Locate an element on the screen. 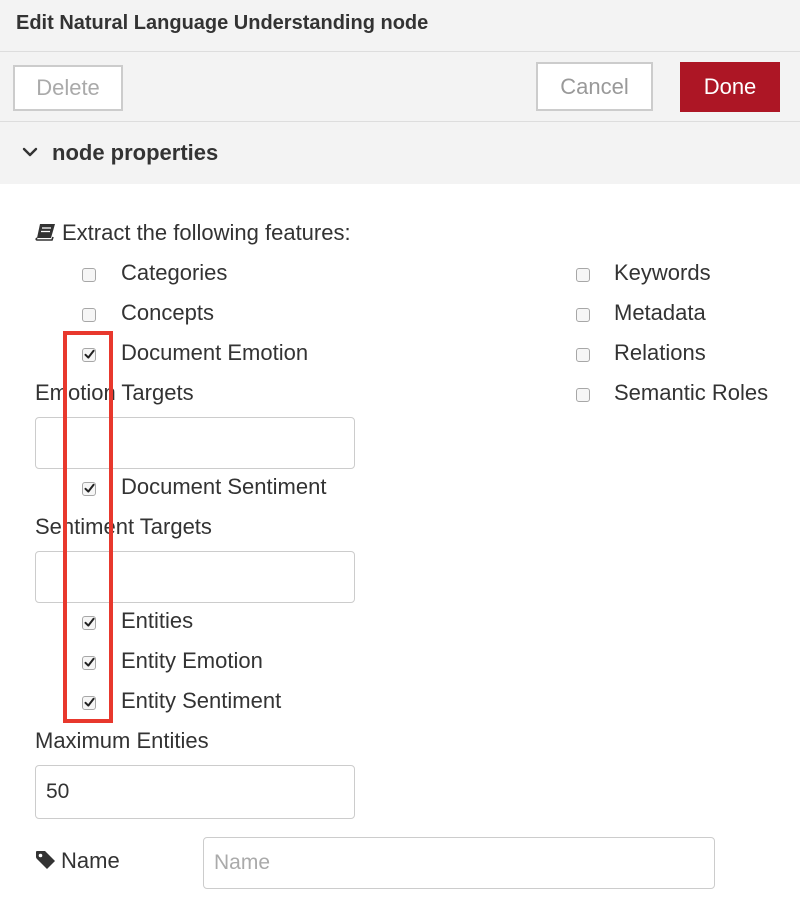  categories-checkbox is located at coordinates (89, 275).